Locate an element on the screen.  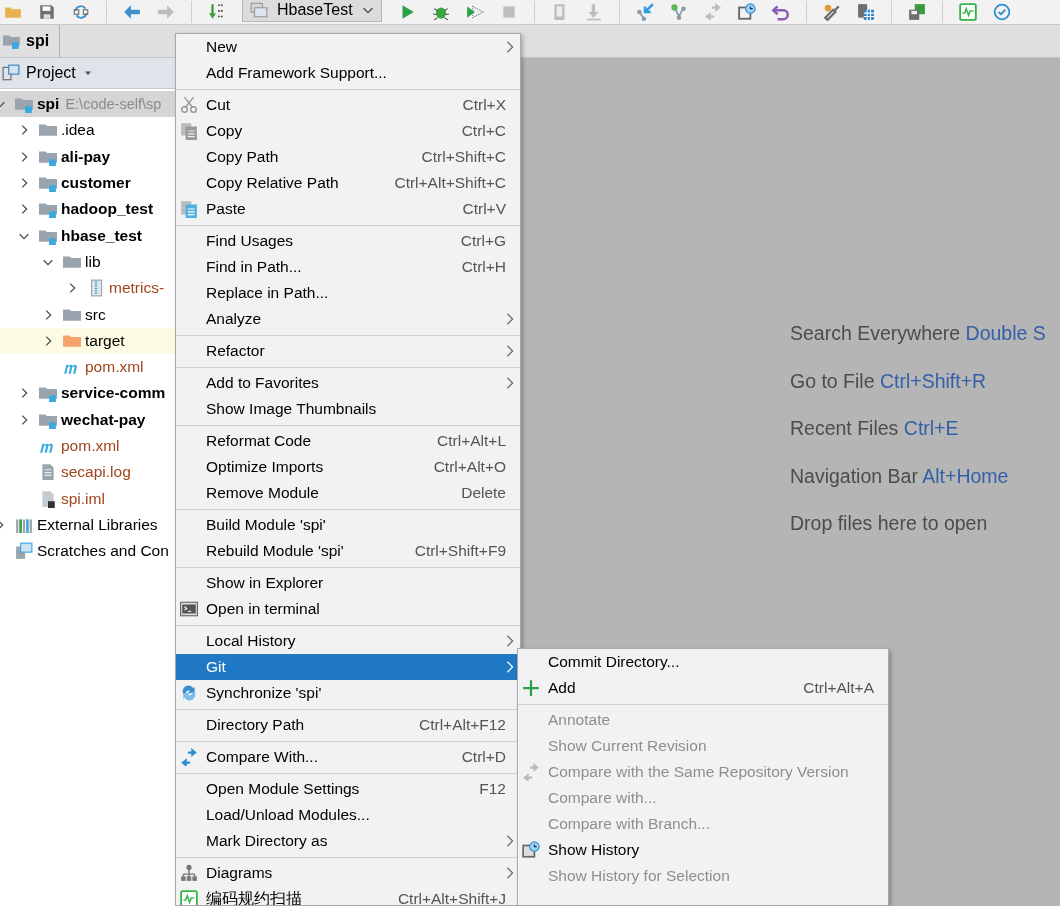
menu-item: Show History is located at coordinates (703, 850).